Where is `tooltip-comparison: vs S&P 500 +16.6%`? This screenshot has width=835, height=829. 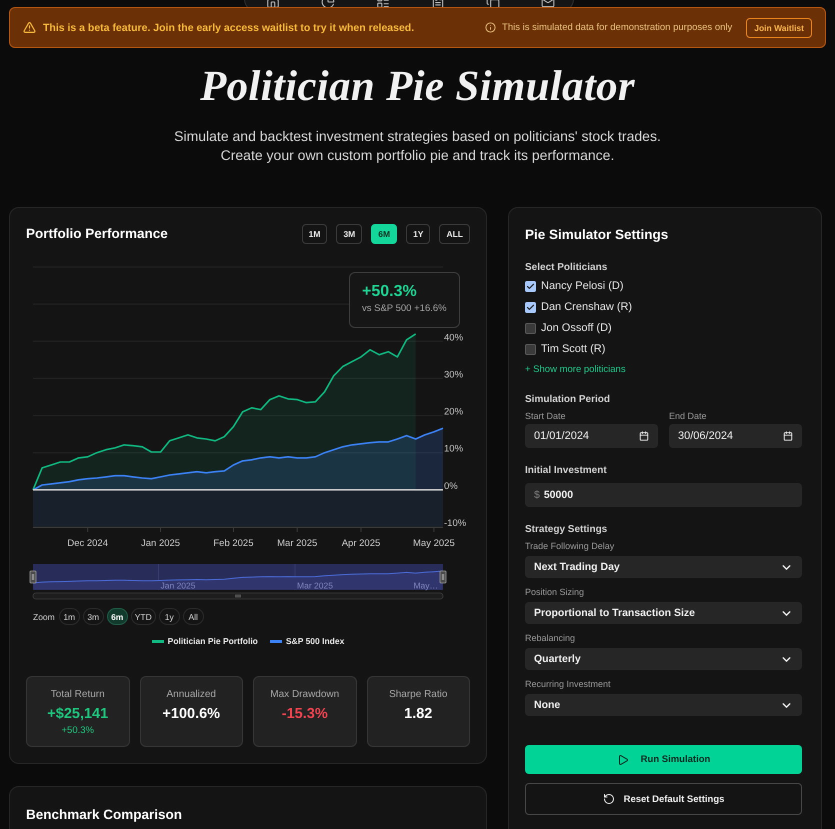
tooltip-comparison: vs S&P 500 +16.6% is located at coordinates (404, 308).